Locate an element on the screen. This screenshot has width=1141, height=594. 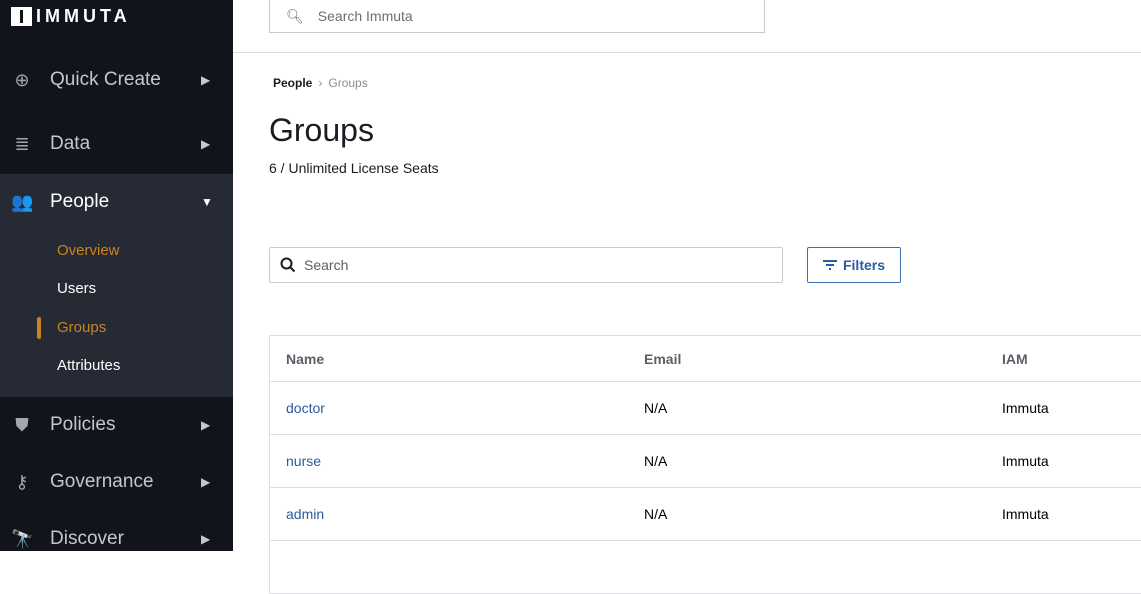
shield-icon: ⛊ is located at coordinates (22, 424).